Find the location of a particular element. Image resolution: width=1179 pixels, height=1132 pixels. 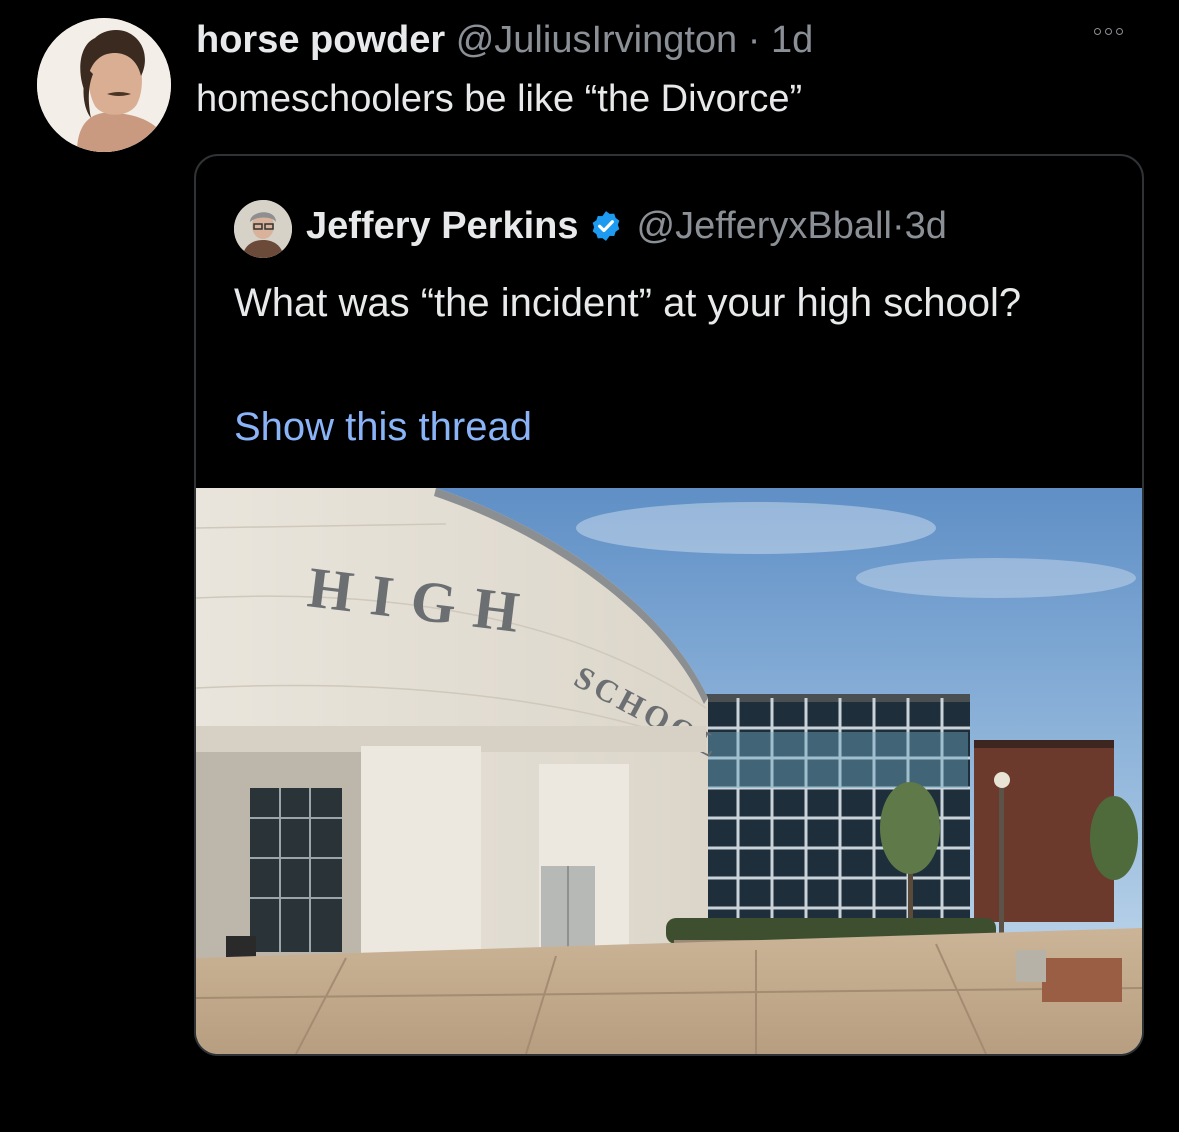

verified-badge-icon is located at coordinates (605, 226).